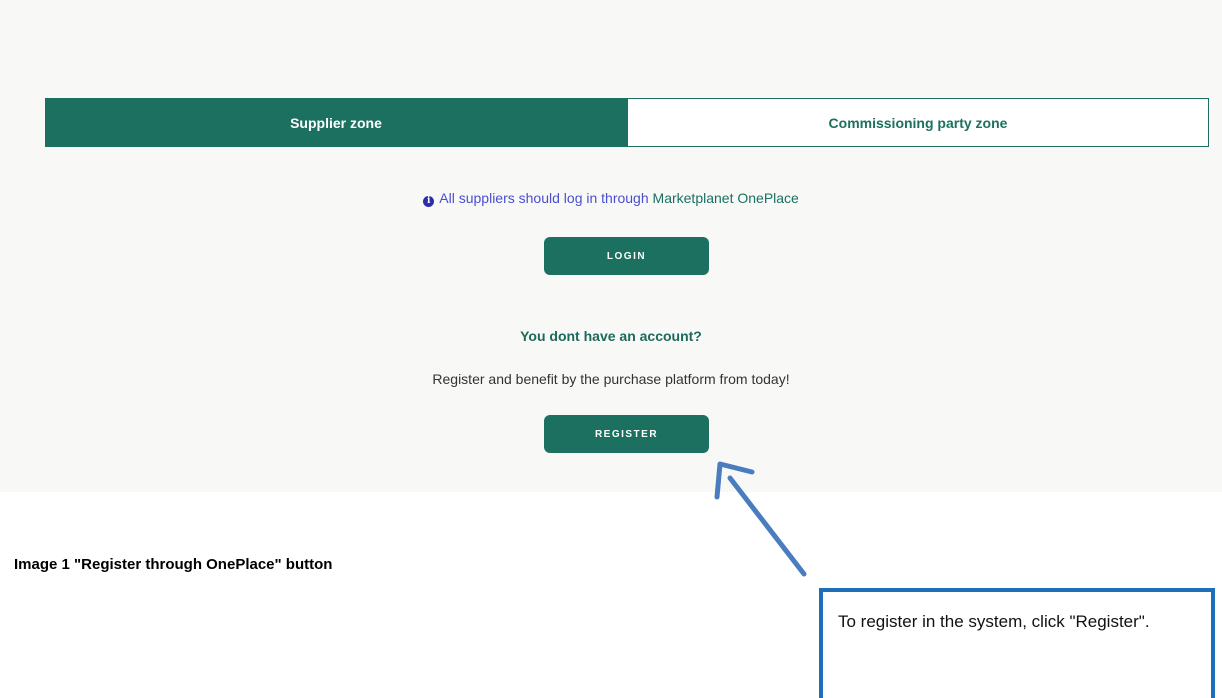 The height and width of the screenshot is (698, 1222). What do you see at coordinates (726, 198) in the screenshot?
I see `marketplanet-oneplace-link: Marketplanet OnePlace` at bounding box center [726, 198].